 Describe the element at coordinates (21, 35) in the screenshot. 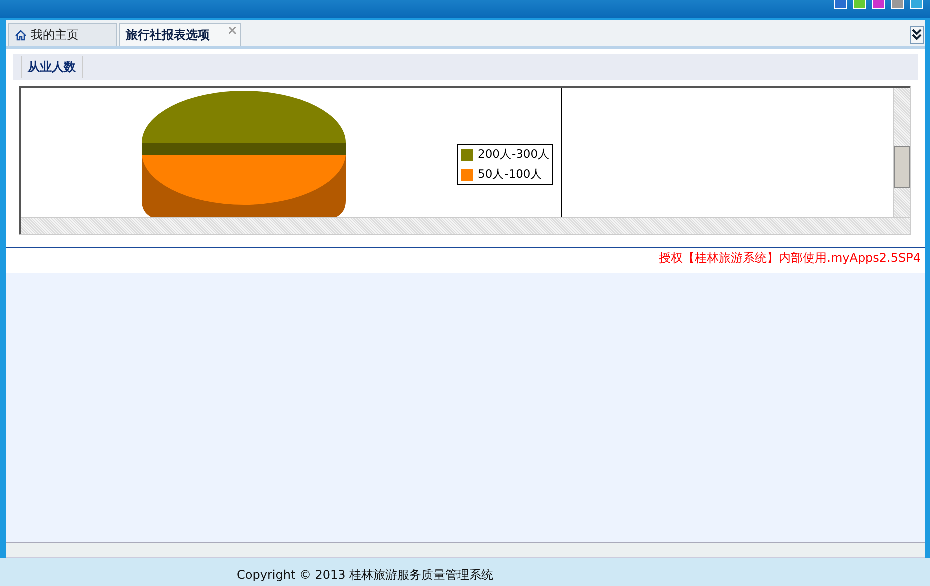

I see `home-icon` at that location.